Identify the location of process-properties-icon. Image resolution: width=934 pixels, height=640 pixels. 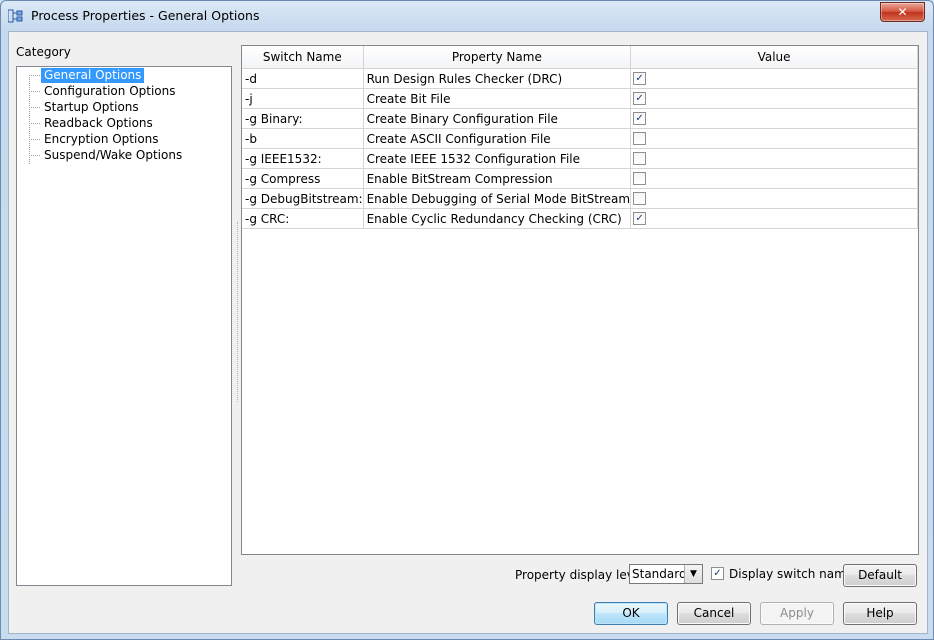
(15, 16).